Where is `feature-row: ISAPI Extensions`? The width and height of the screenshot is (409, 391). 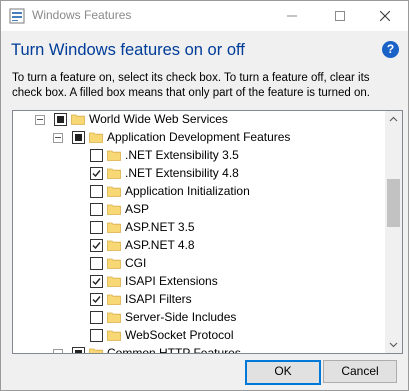 feature-row: ISAPI Extensions is located at coordinates (199, 282).